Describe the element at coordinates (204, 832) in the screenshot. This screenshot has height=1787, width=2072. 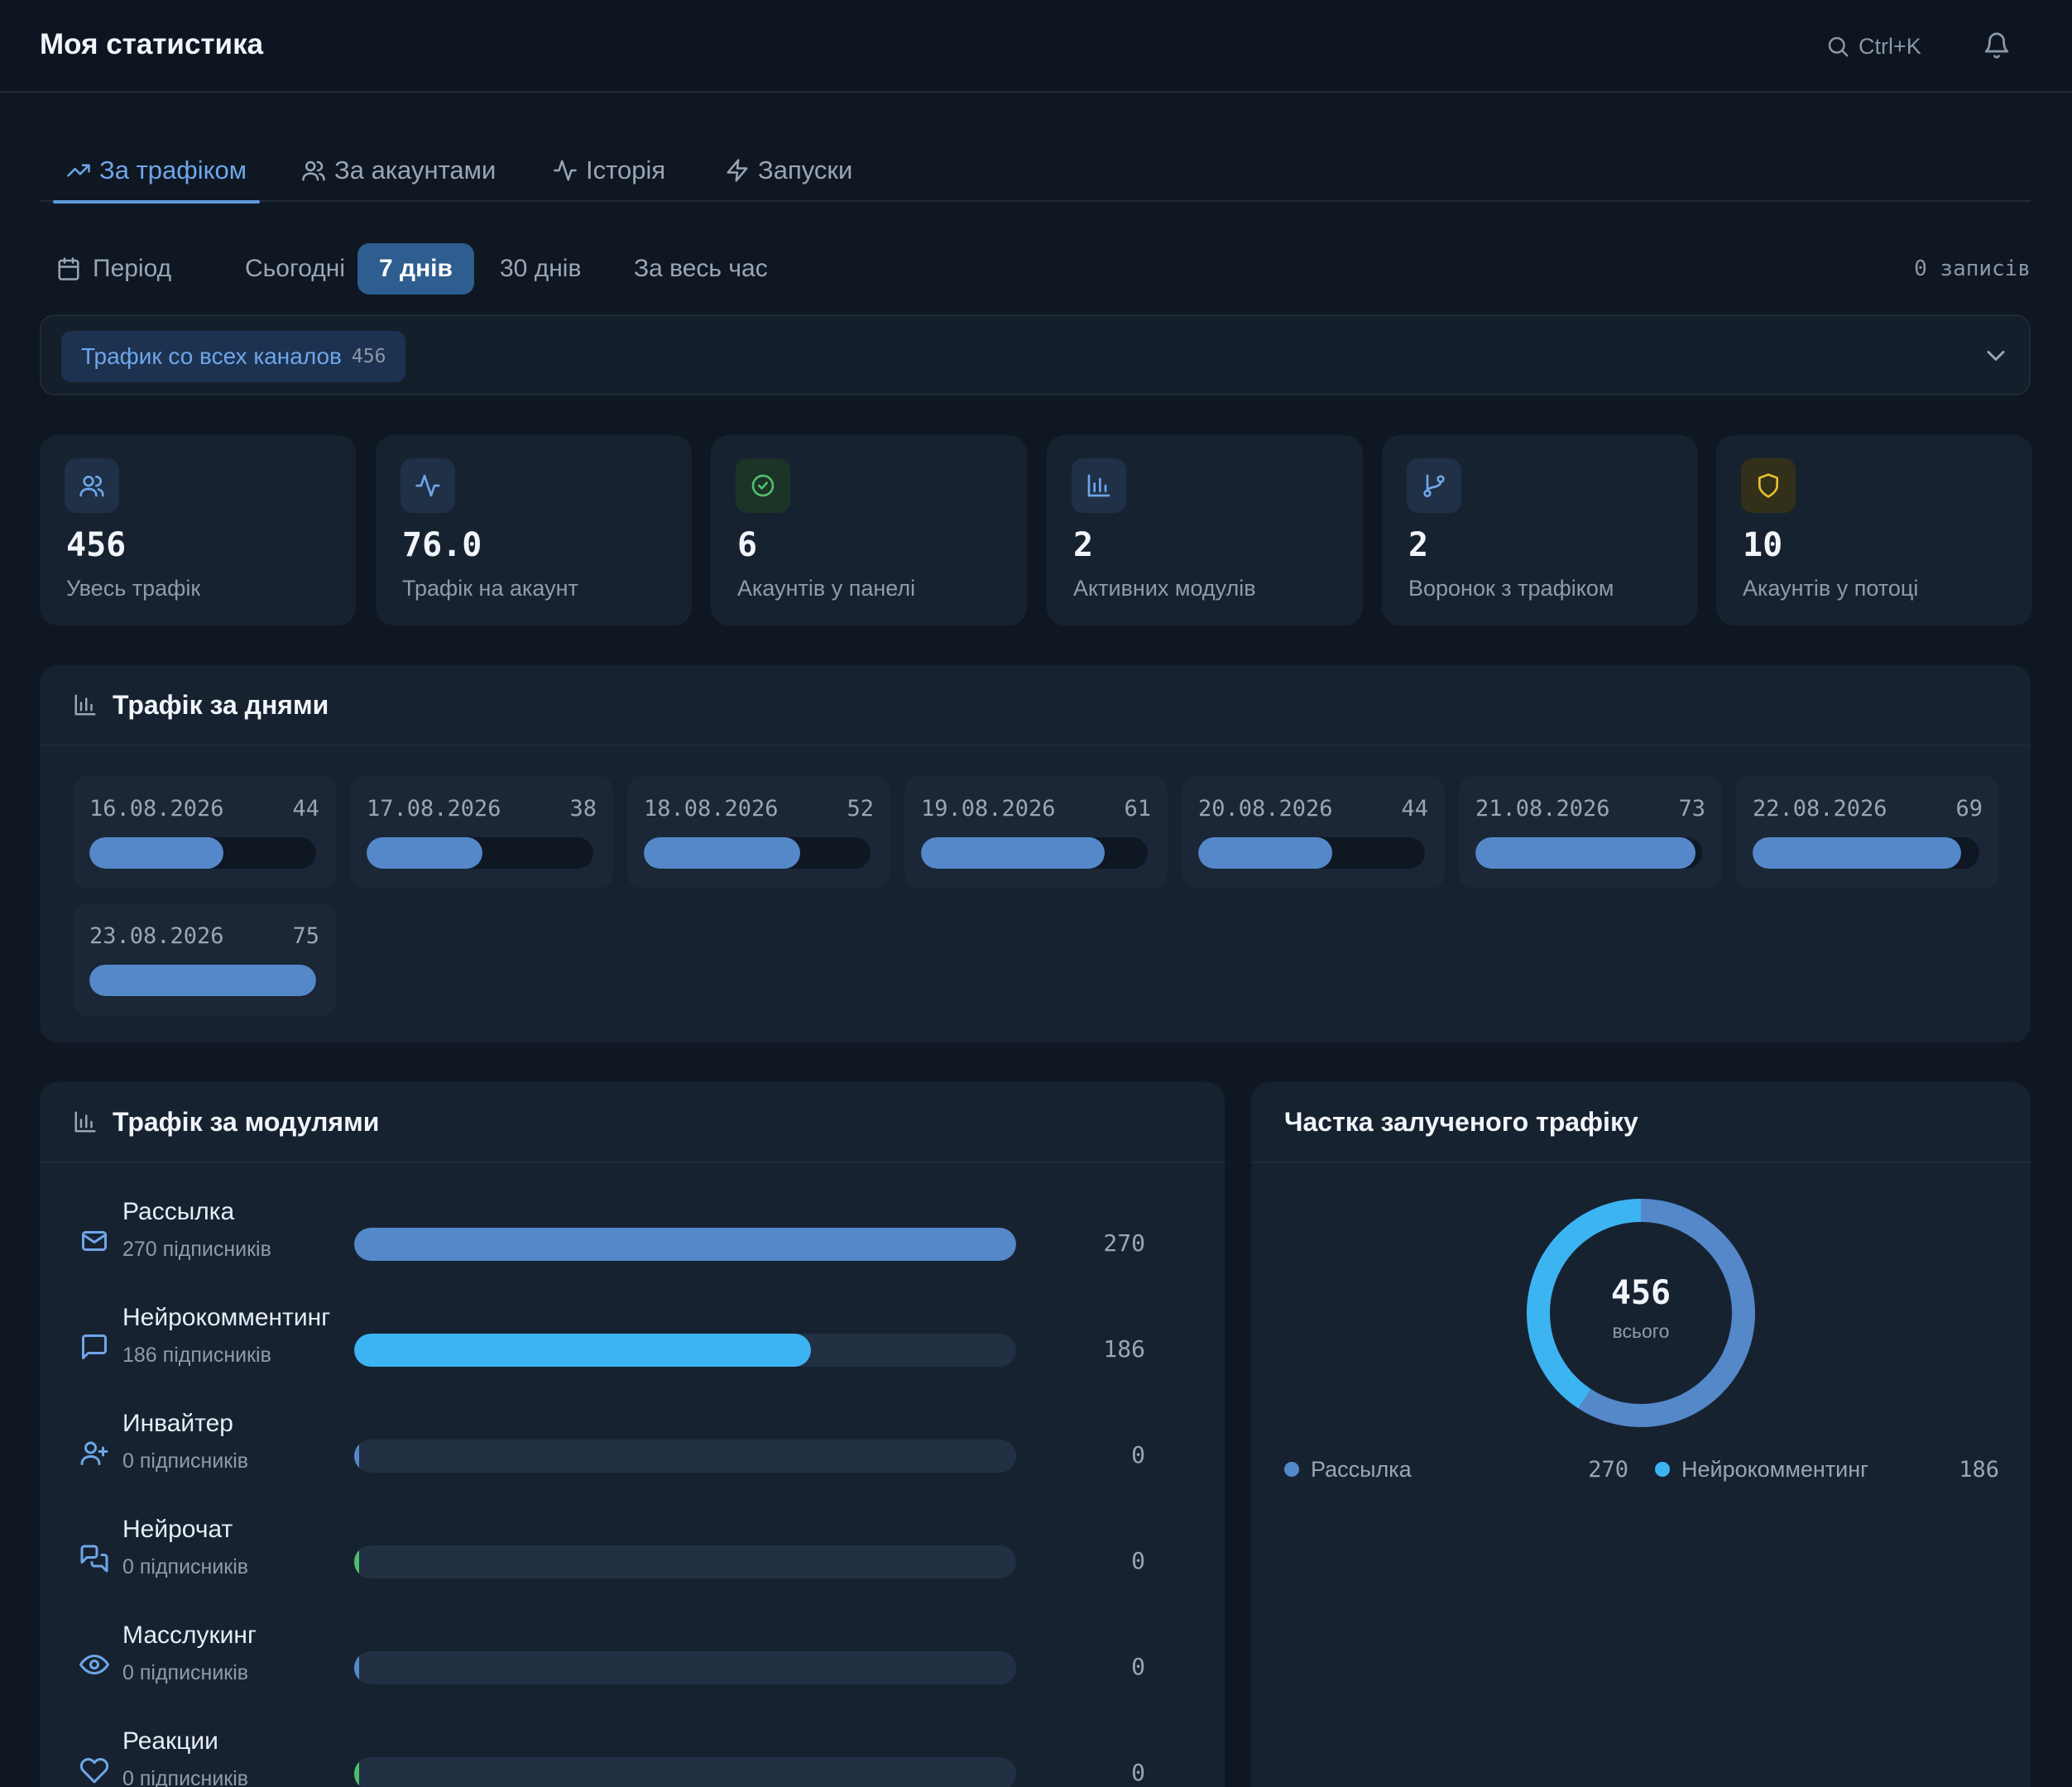
I see `day-tile: 16.08.2026 44` at that location.